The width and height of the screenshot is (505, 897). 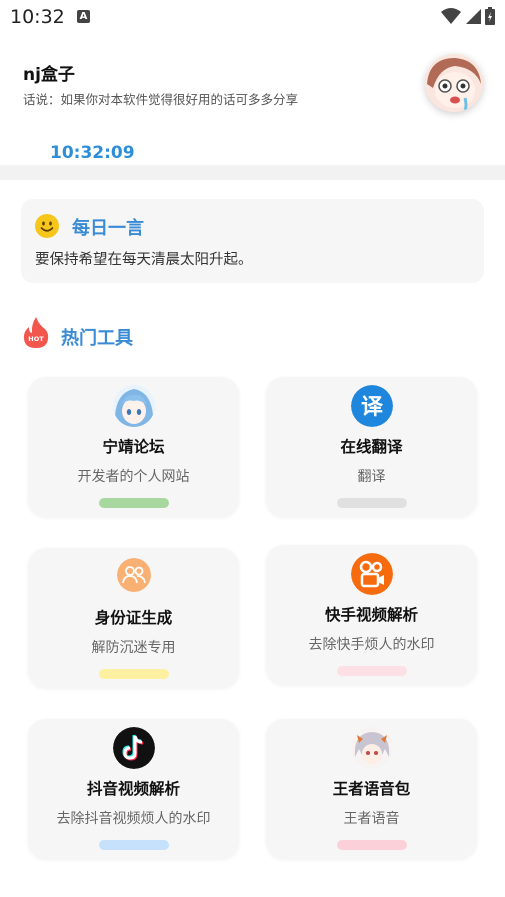 I want to click on daily-quote-card: 每日一言 要保持希望在每天清晨太阳升起。, so click(x=252, y=241).